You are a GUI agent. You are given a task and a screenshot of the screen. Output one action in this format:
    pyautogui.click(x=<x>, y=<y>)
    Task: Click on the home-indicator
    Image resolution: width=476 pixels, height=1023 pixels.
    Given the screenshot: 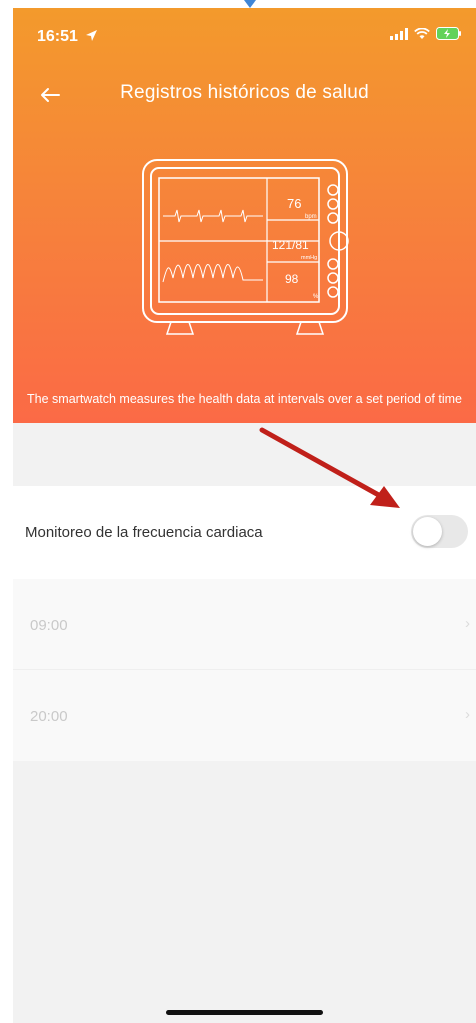 What is the action you would take?
    pyautogui.click(x=244, y=1012)
    